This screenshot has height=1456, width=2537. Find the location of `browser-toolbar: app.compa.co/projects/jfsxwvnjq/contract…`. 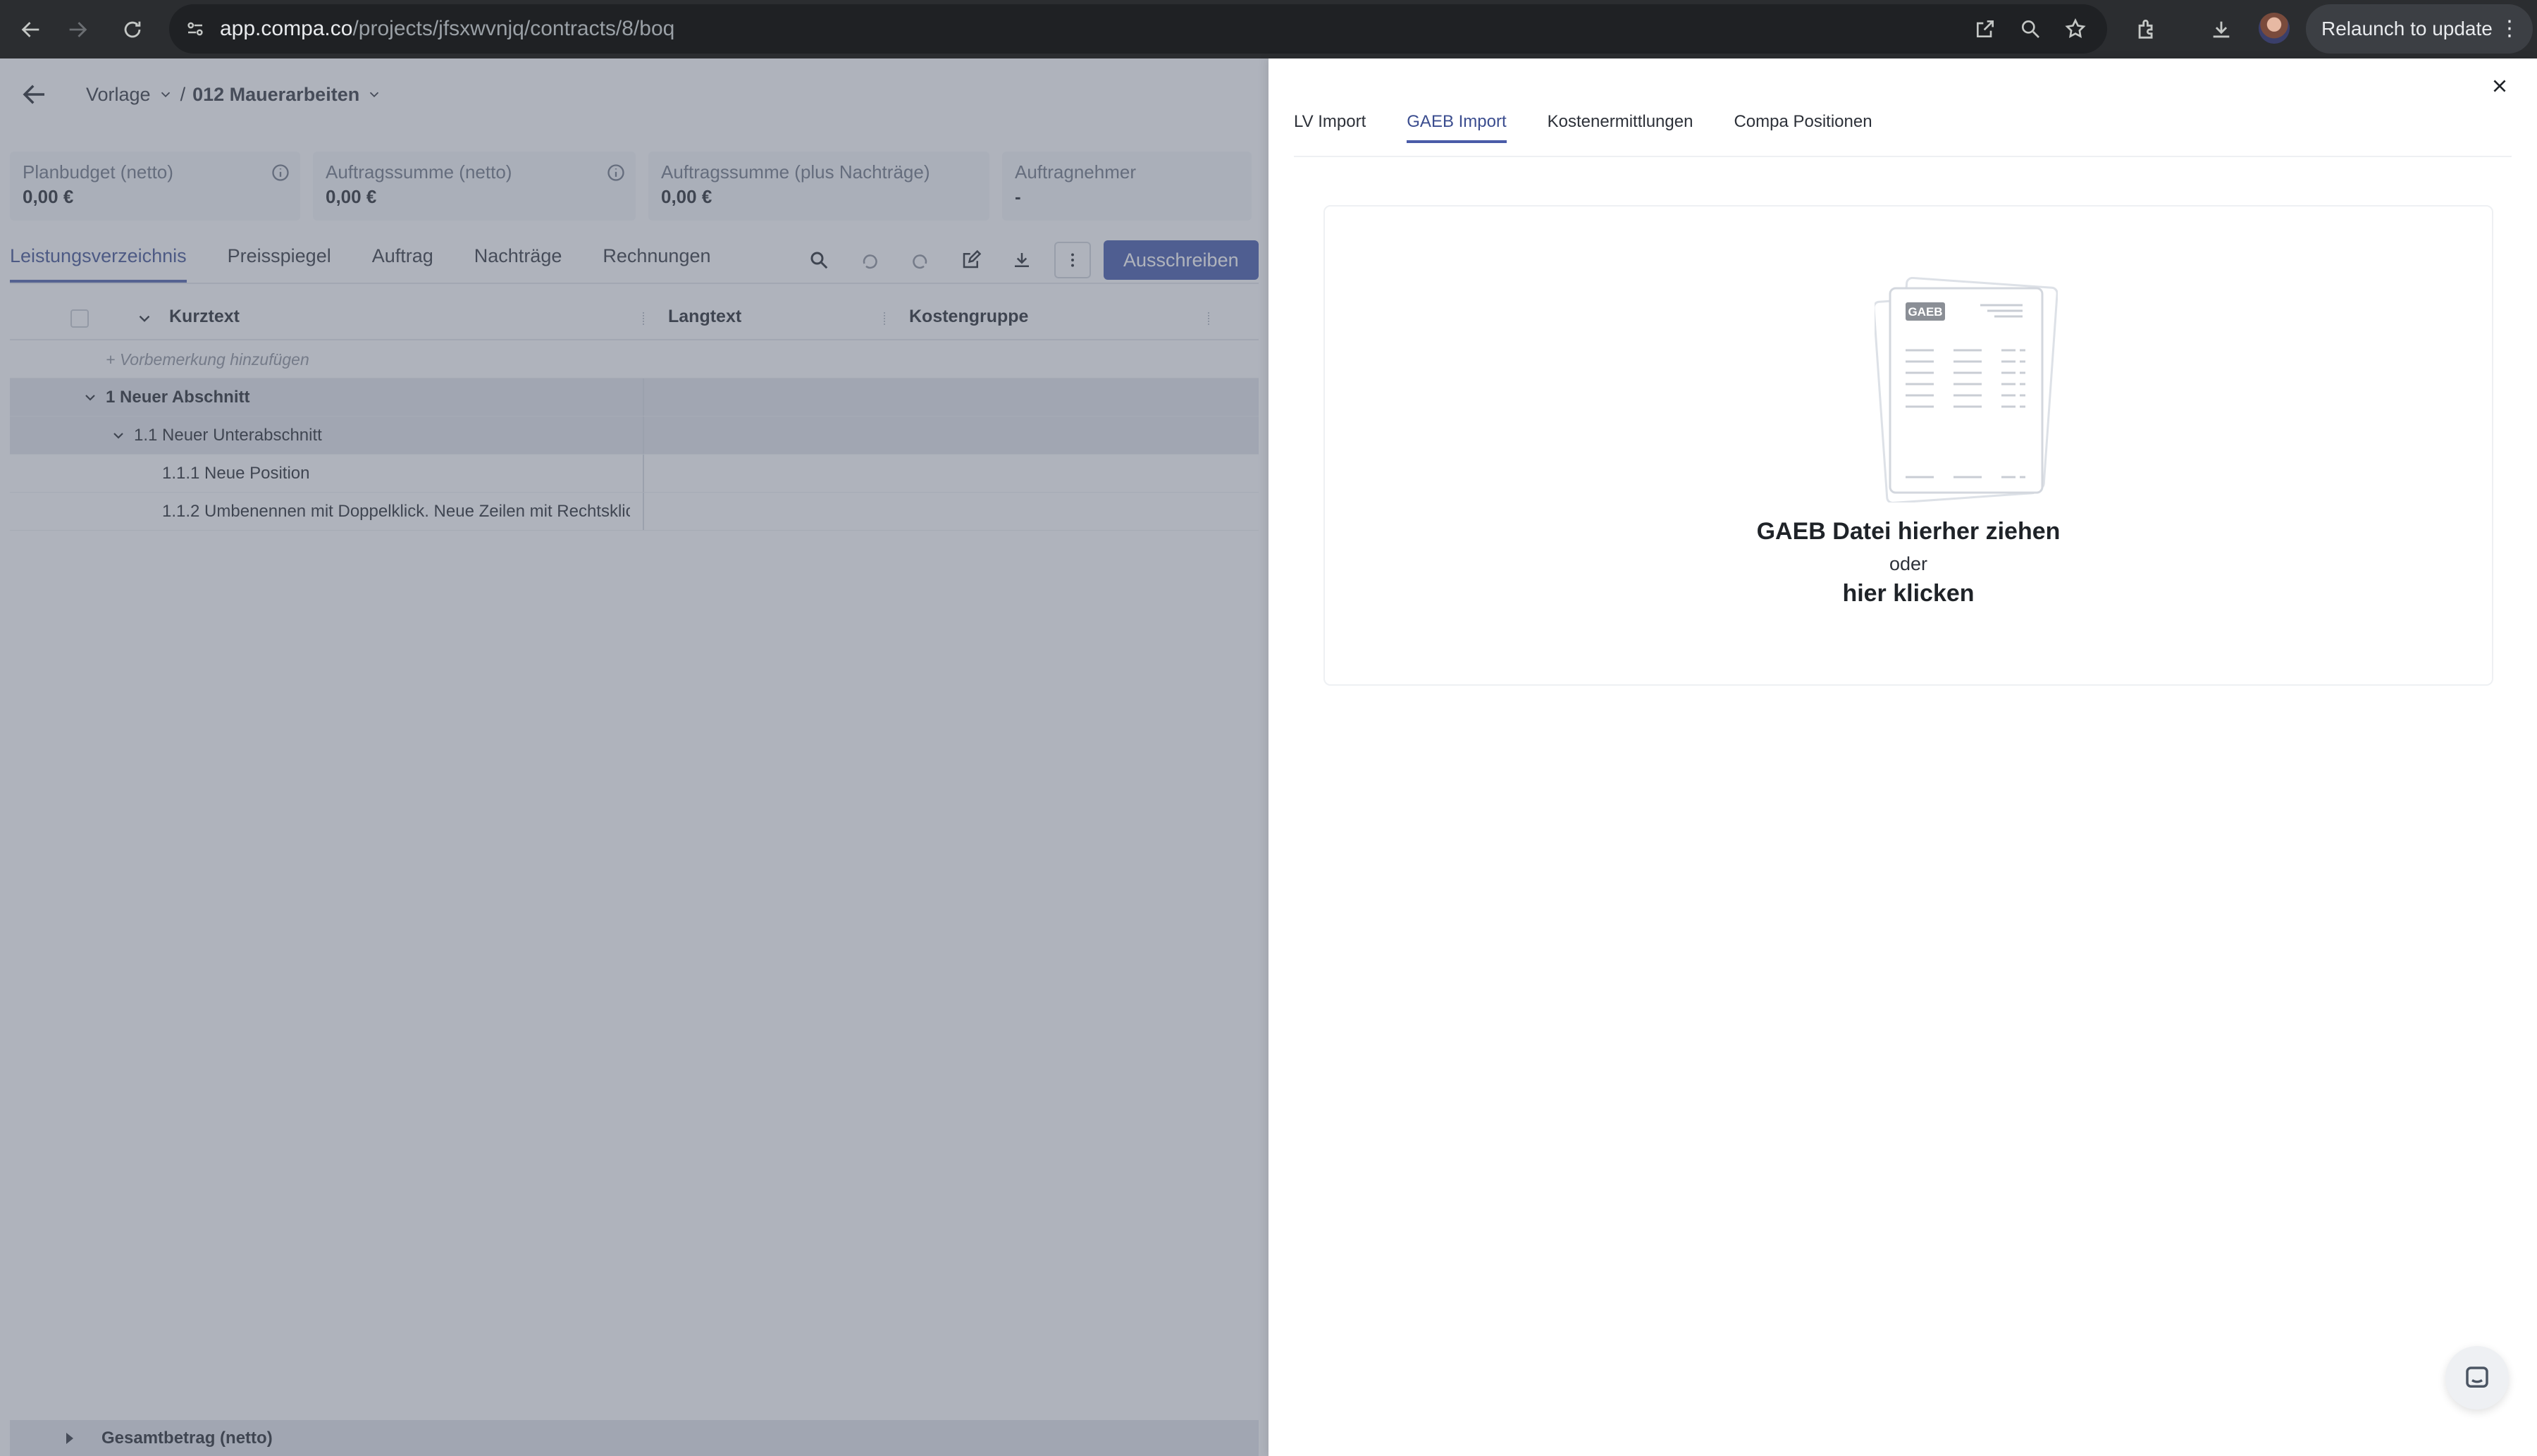

browser-toolbar: app.compa.co/projects/jfsxwvnjq/contract… is located at coordinates (1268, 29).